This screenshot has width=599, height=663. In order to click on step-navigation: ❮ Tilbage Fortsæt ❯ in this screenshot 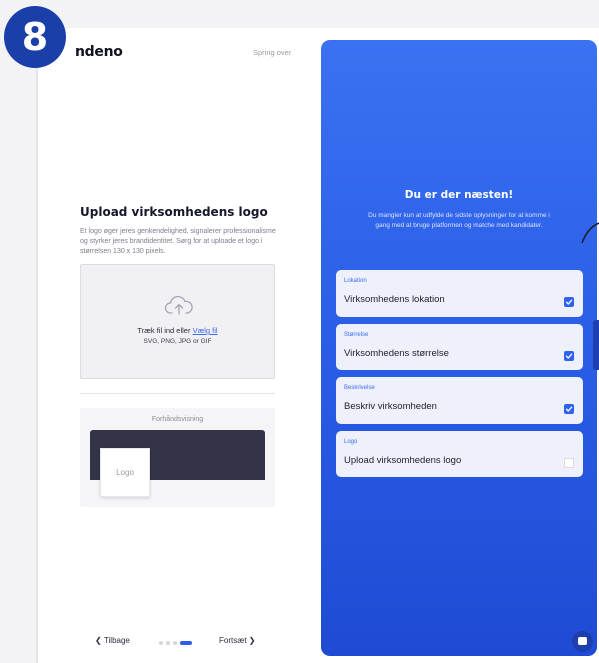, I will do `click(180, 643)`.